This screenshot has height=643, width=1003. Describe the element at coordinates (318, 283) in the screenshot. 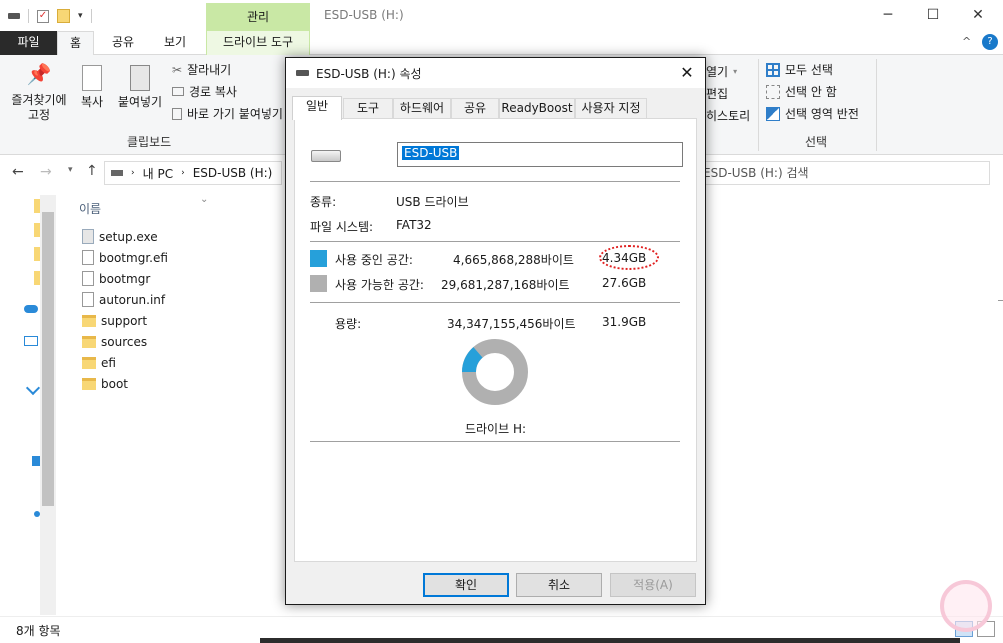

I see `free-space-swatch` at that location.